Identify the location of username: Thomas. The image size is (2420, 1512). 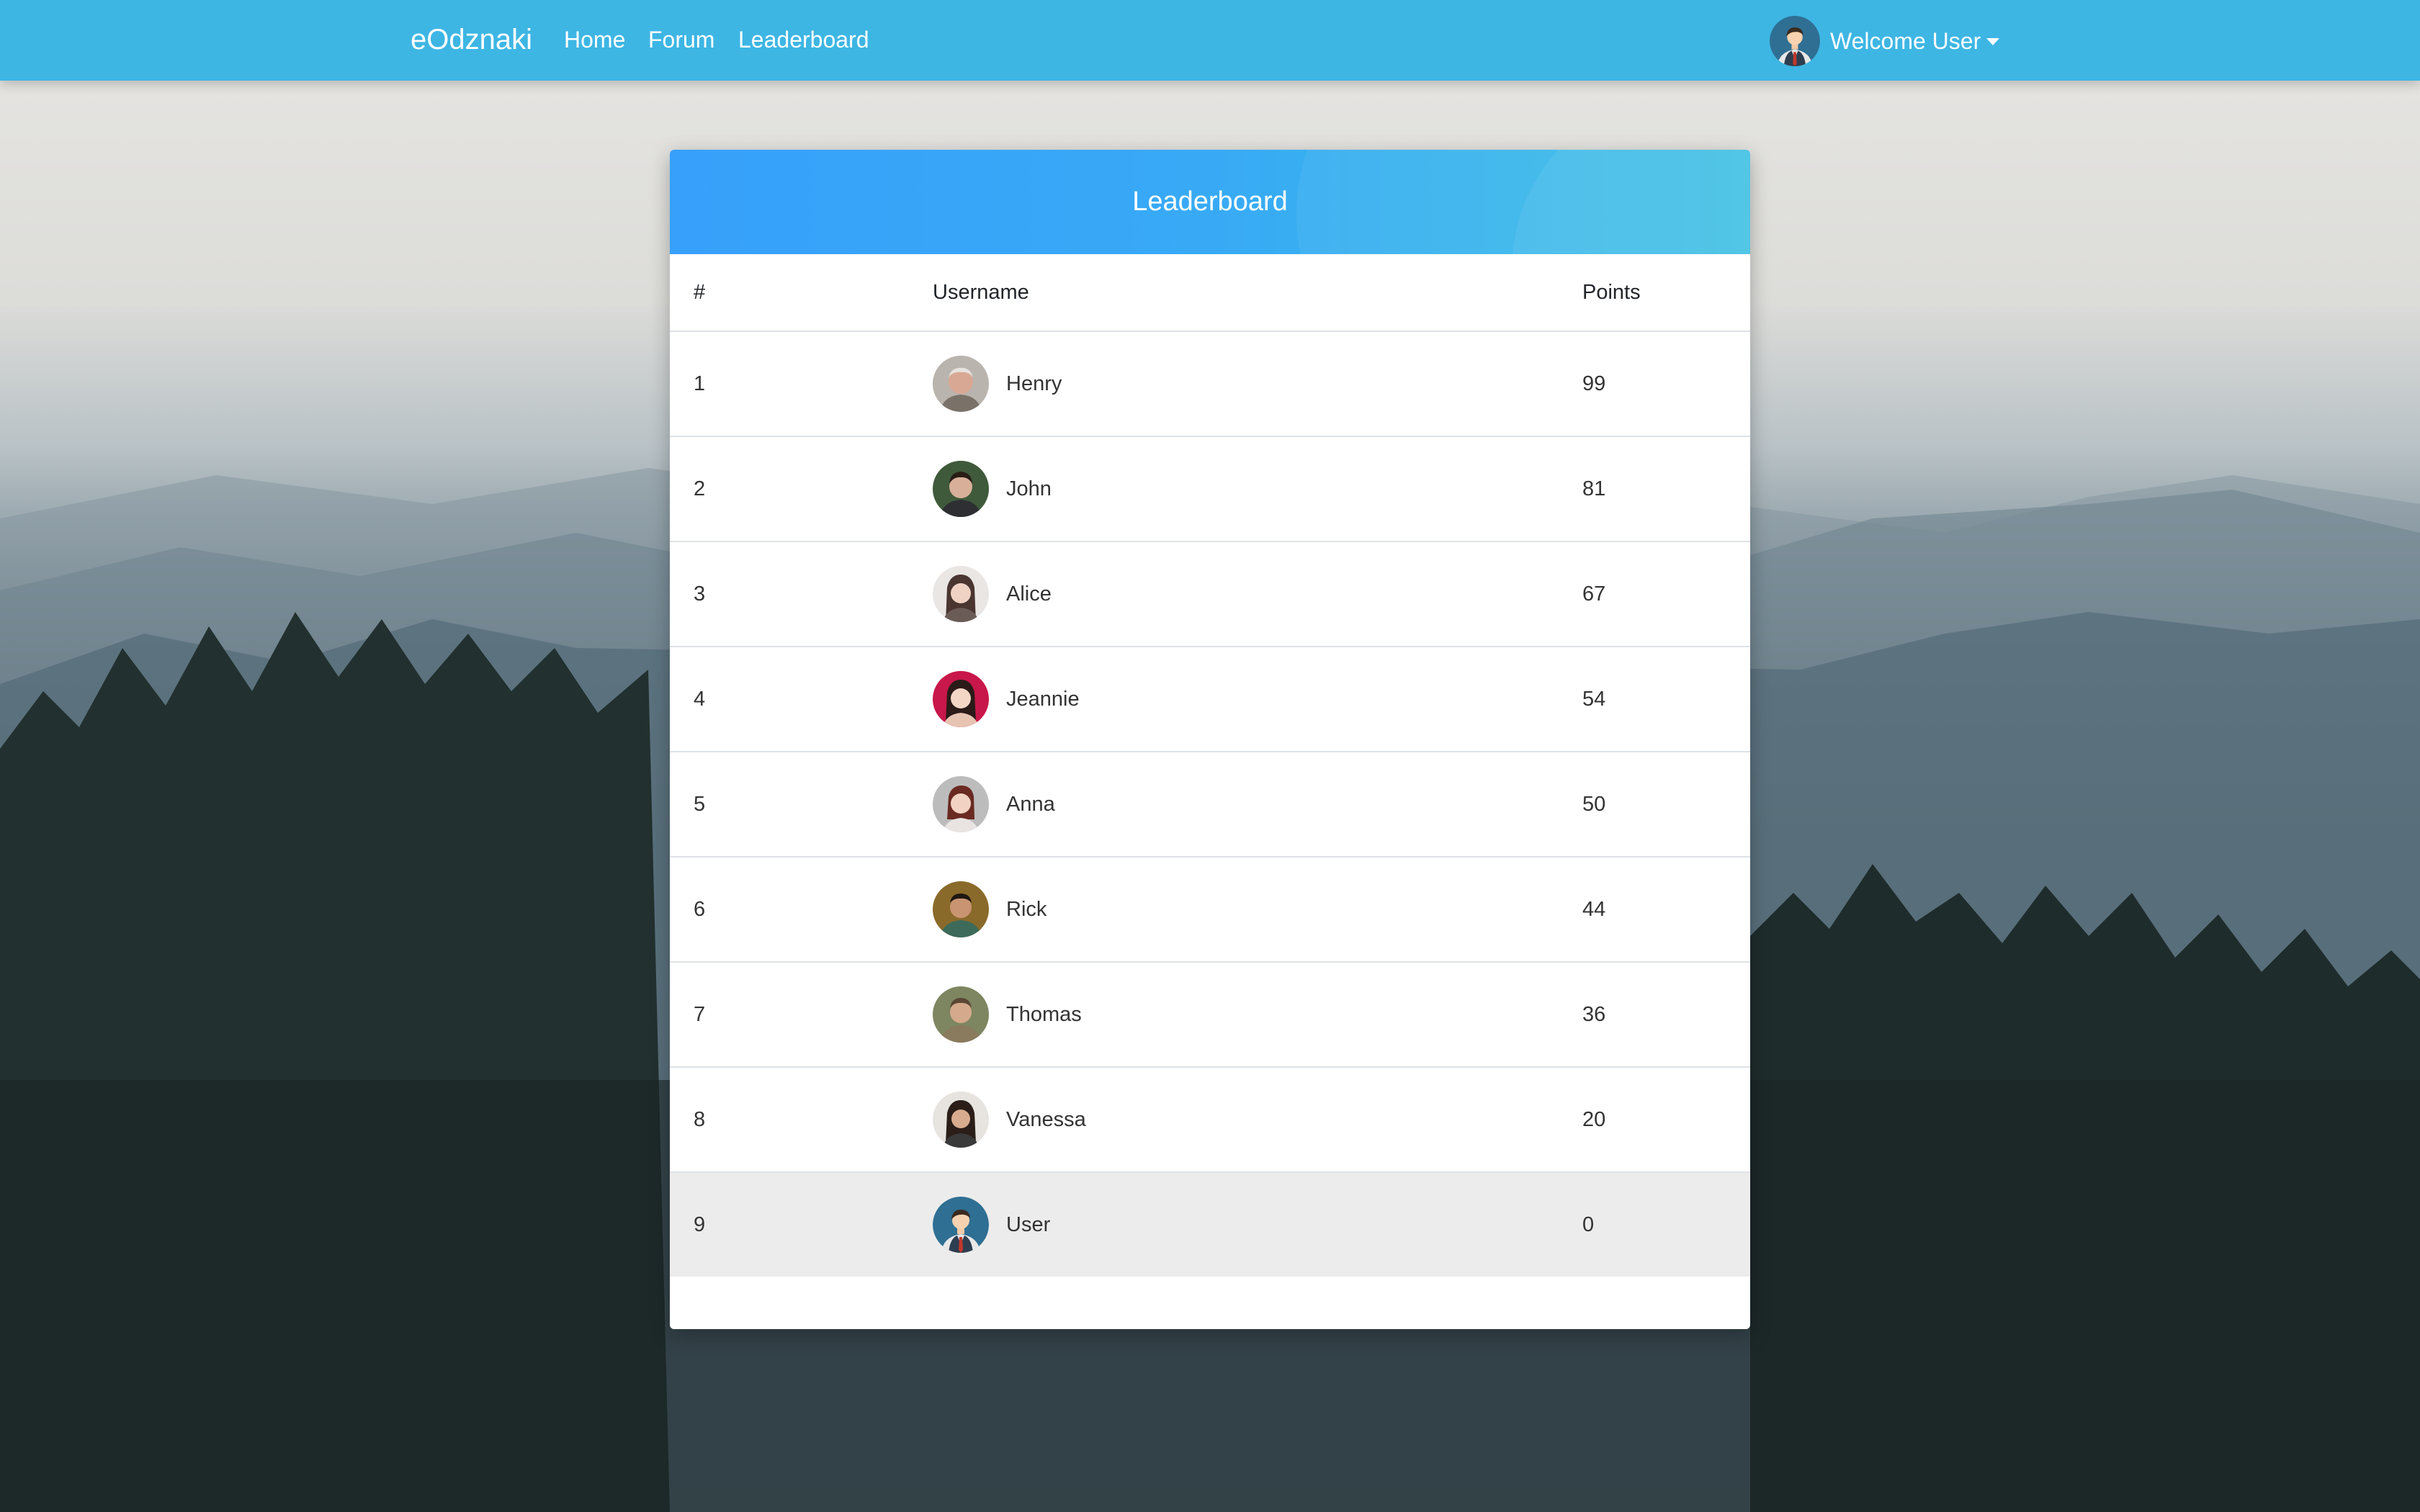
(1044, 1014).